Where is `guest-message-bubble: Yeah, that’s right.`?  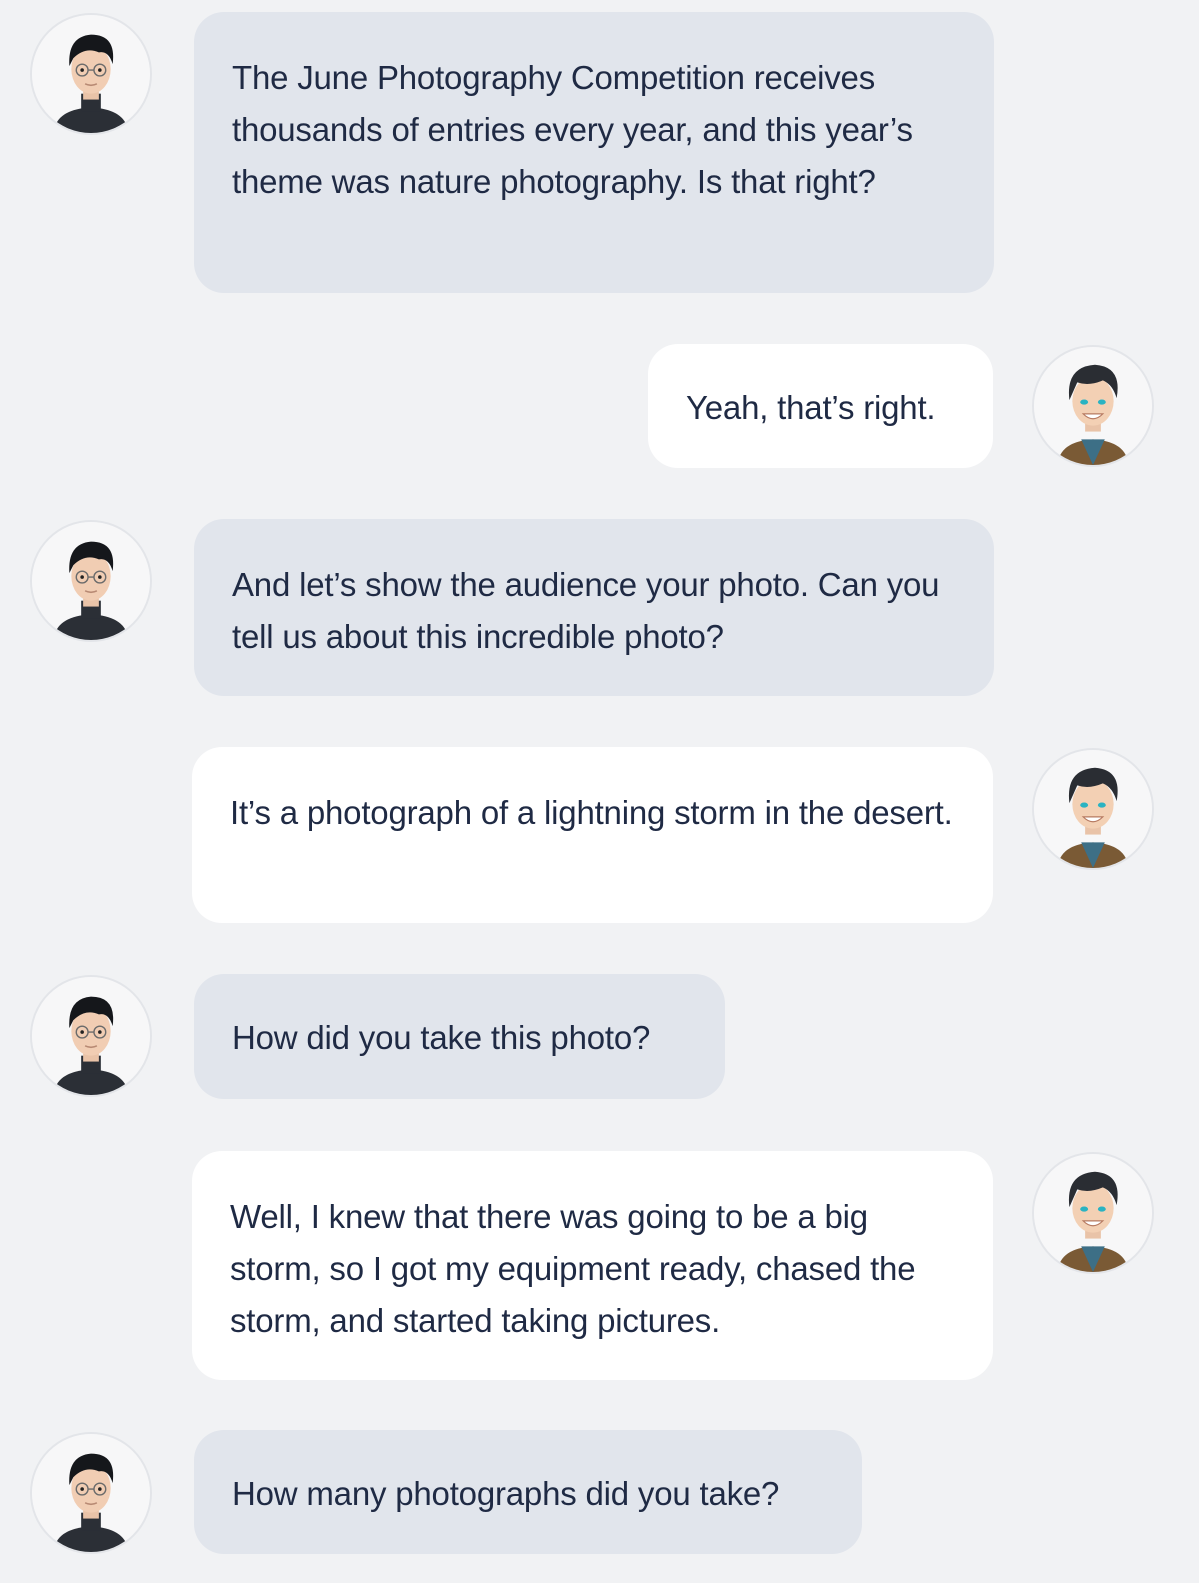 guest-message-bubble: Yeah, that’s right. is located at coordinates (820, 406).